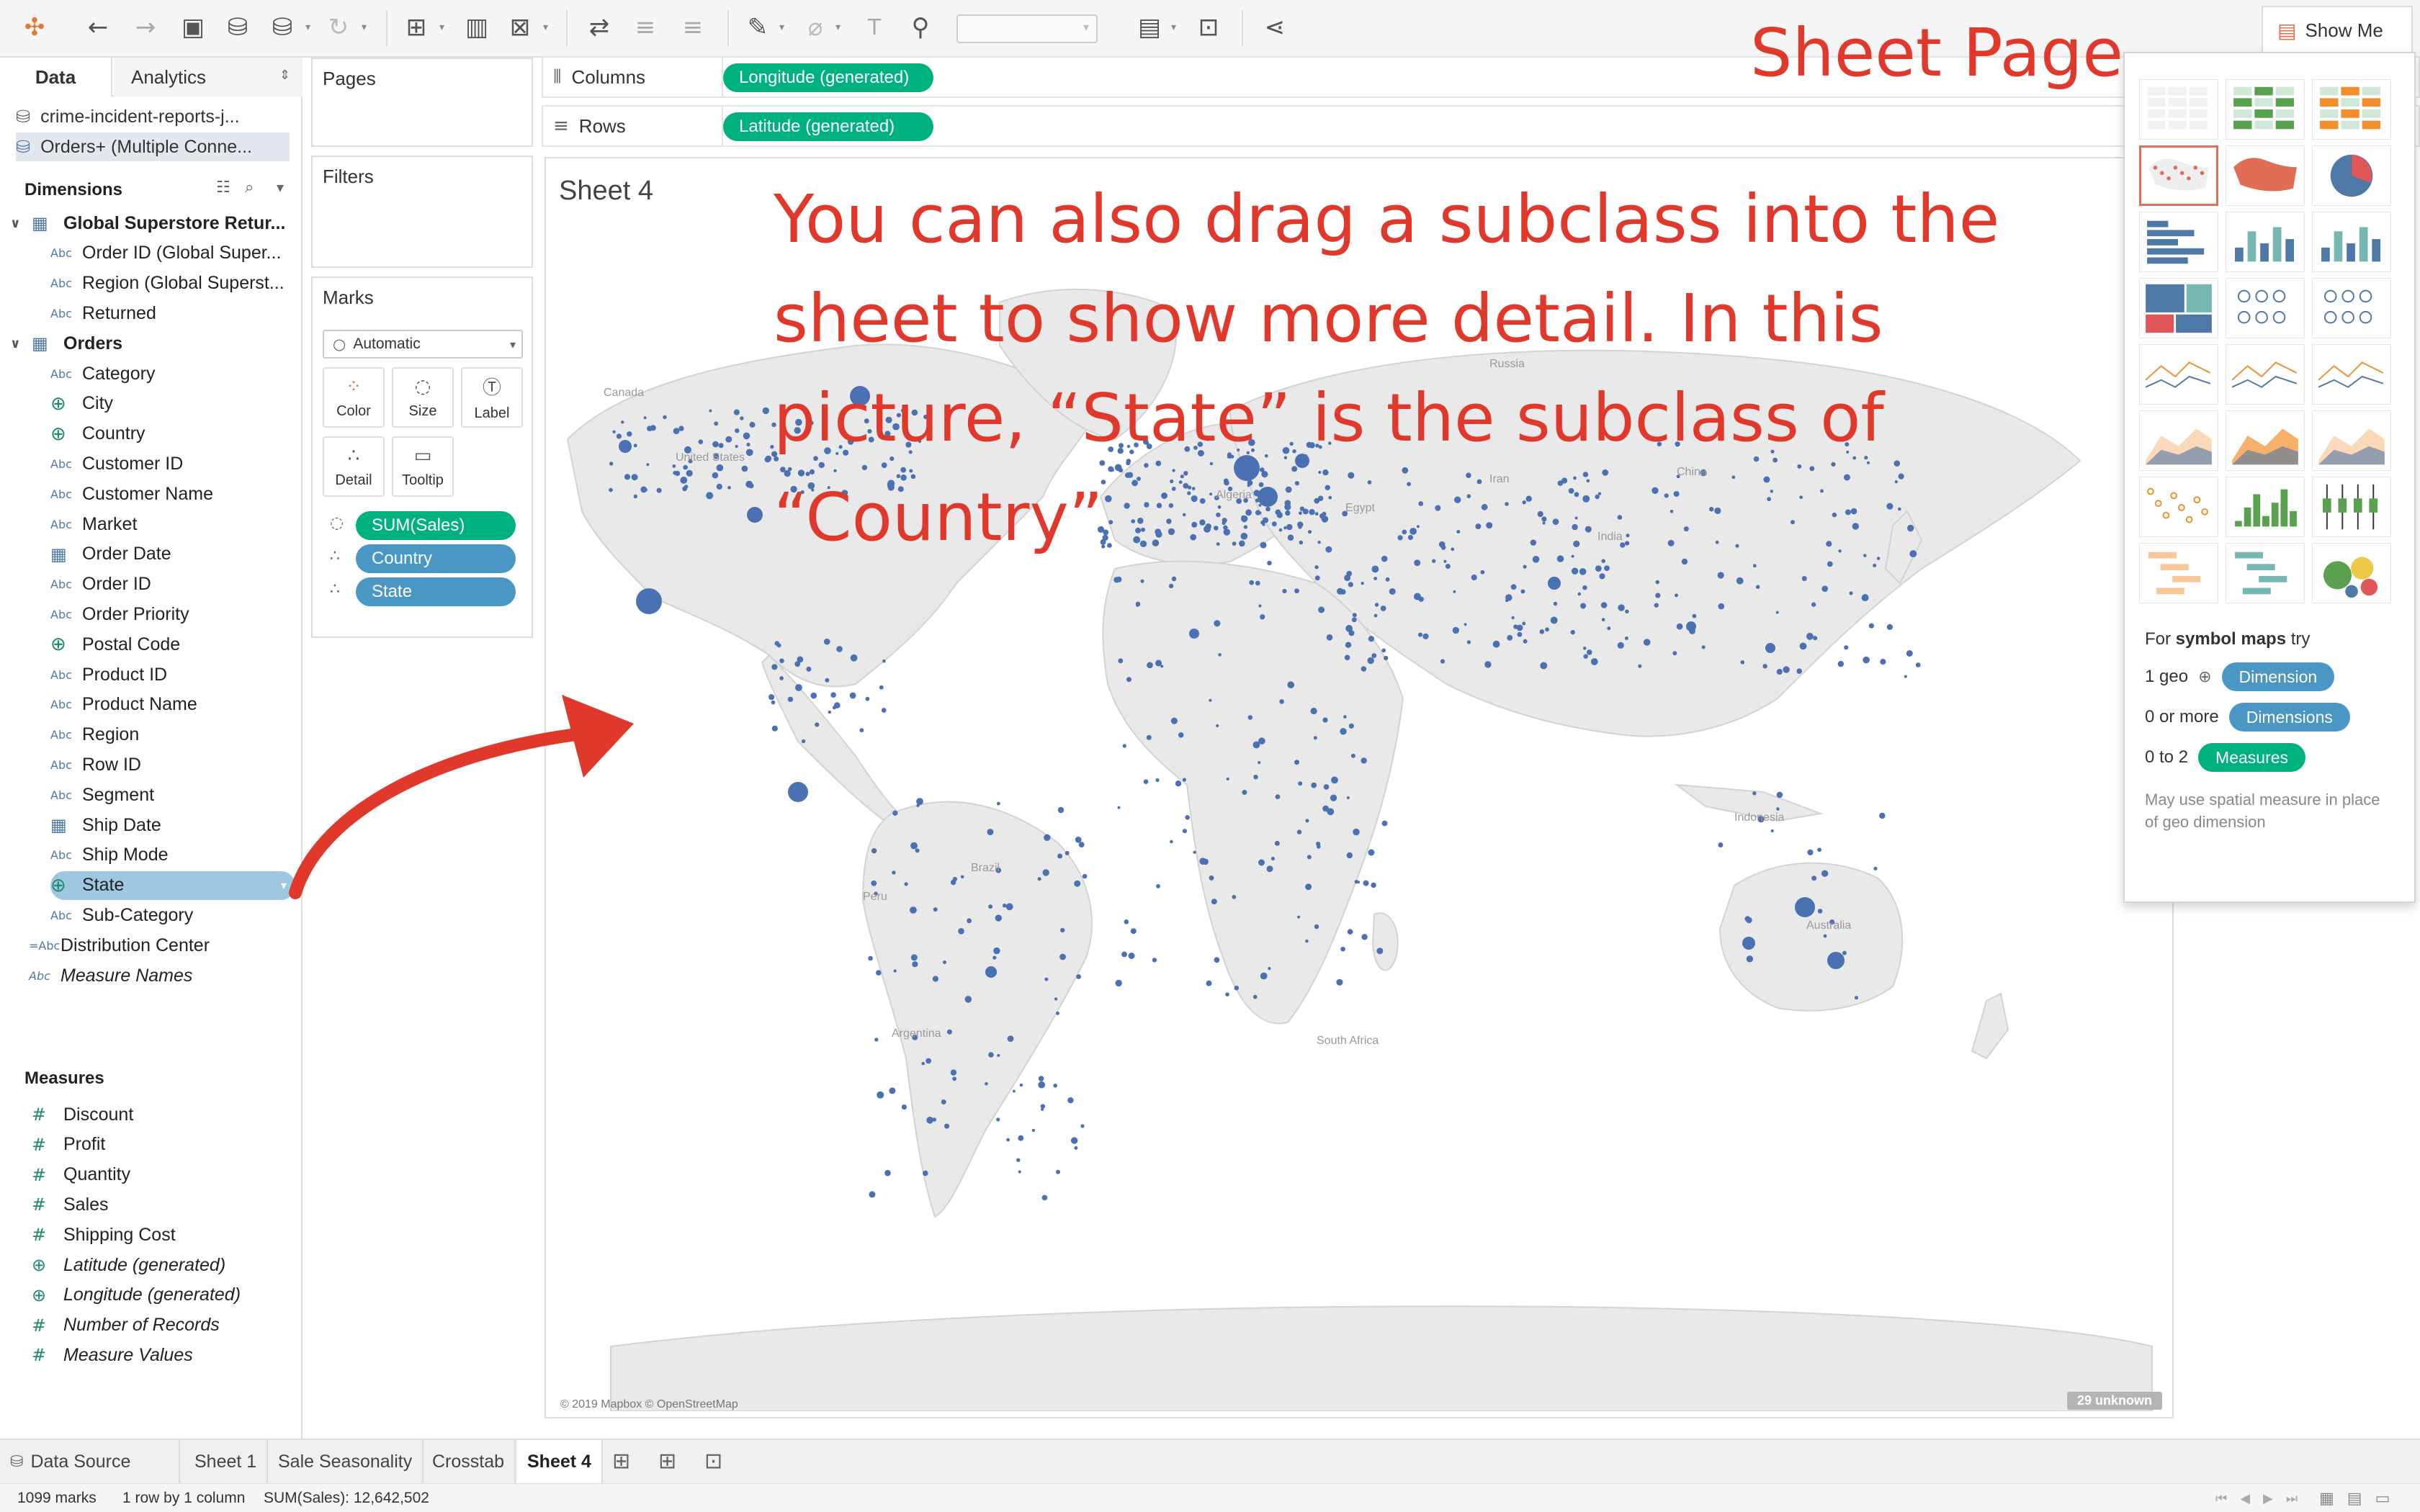 The height and width of the screenshot is (1512, 2420). Describe the element at coordinates (599, 27) in the screenshot. I see `swap-icon: ⇄` at that location.